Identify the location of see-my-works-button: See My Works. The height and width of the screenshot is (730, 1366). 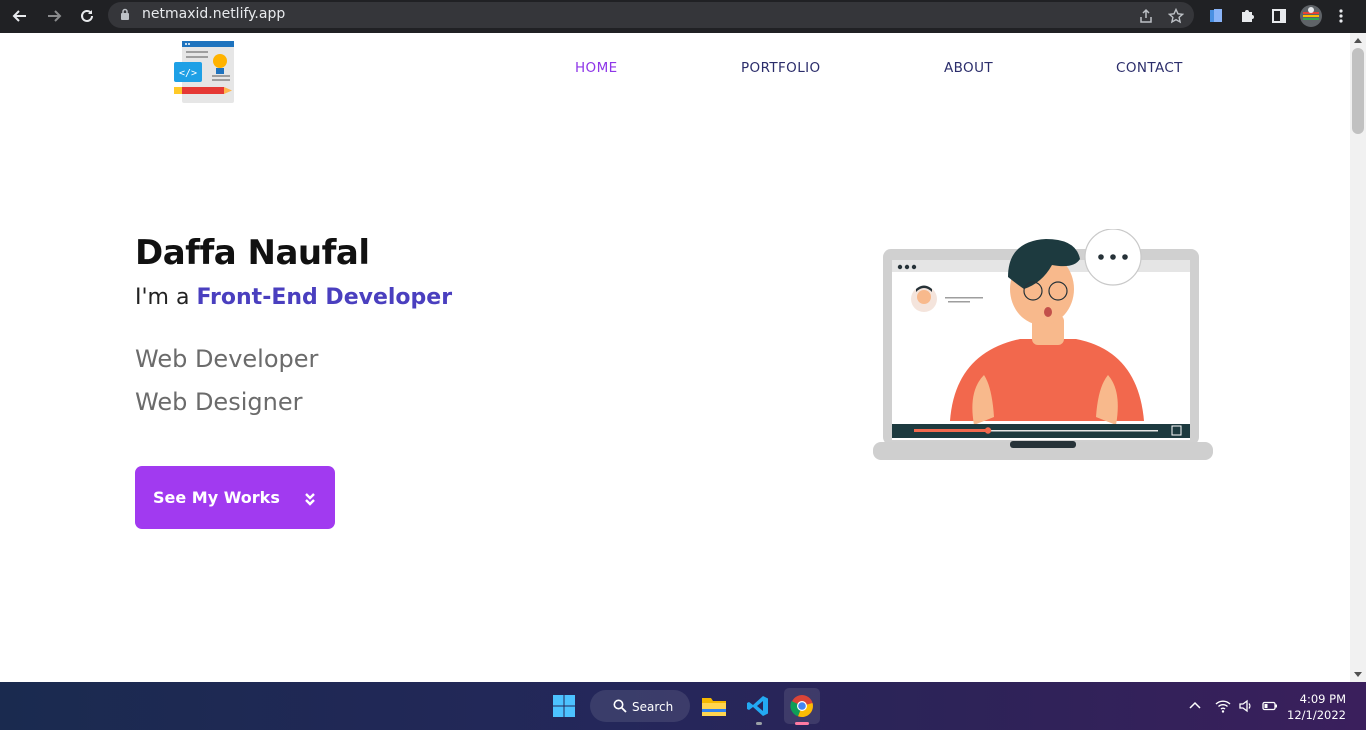
(235, 497).